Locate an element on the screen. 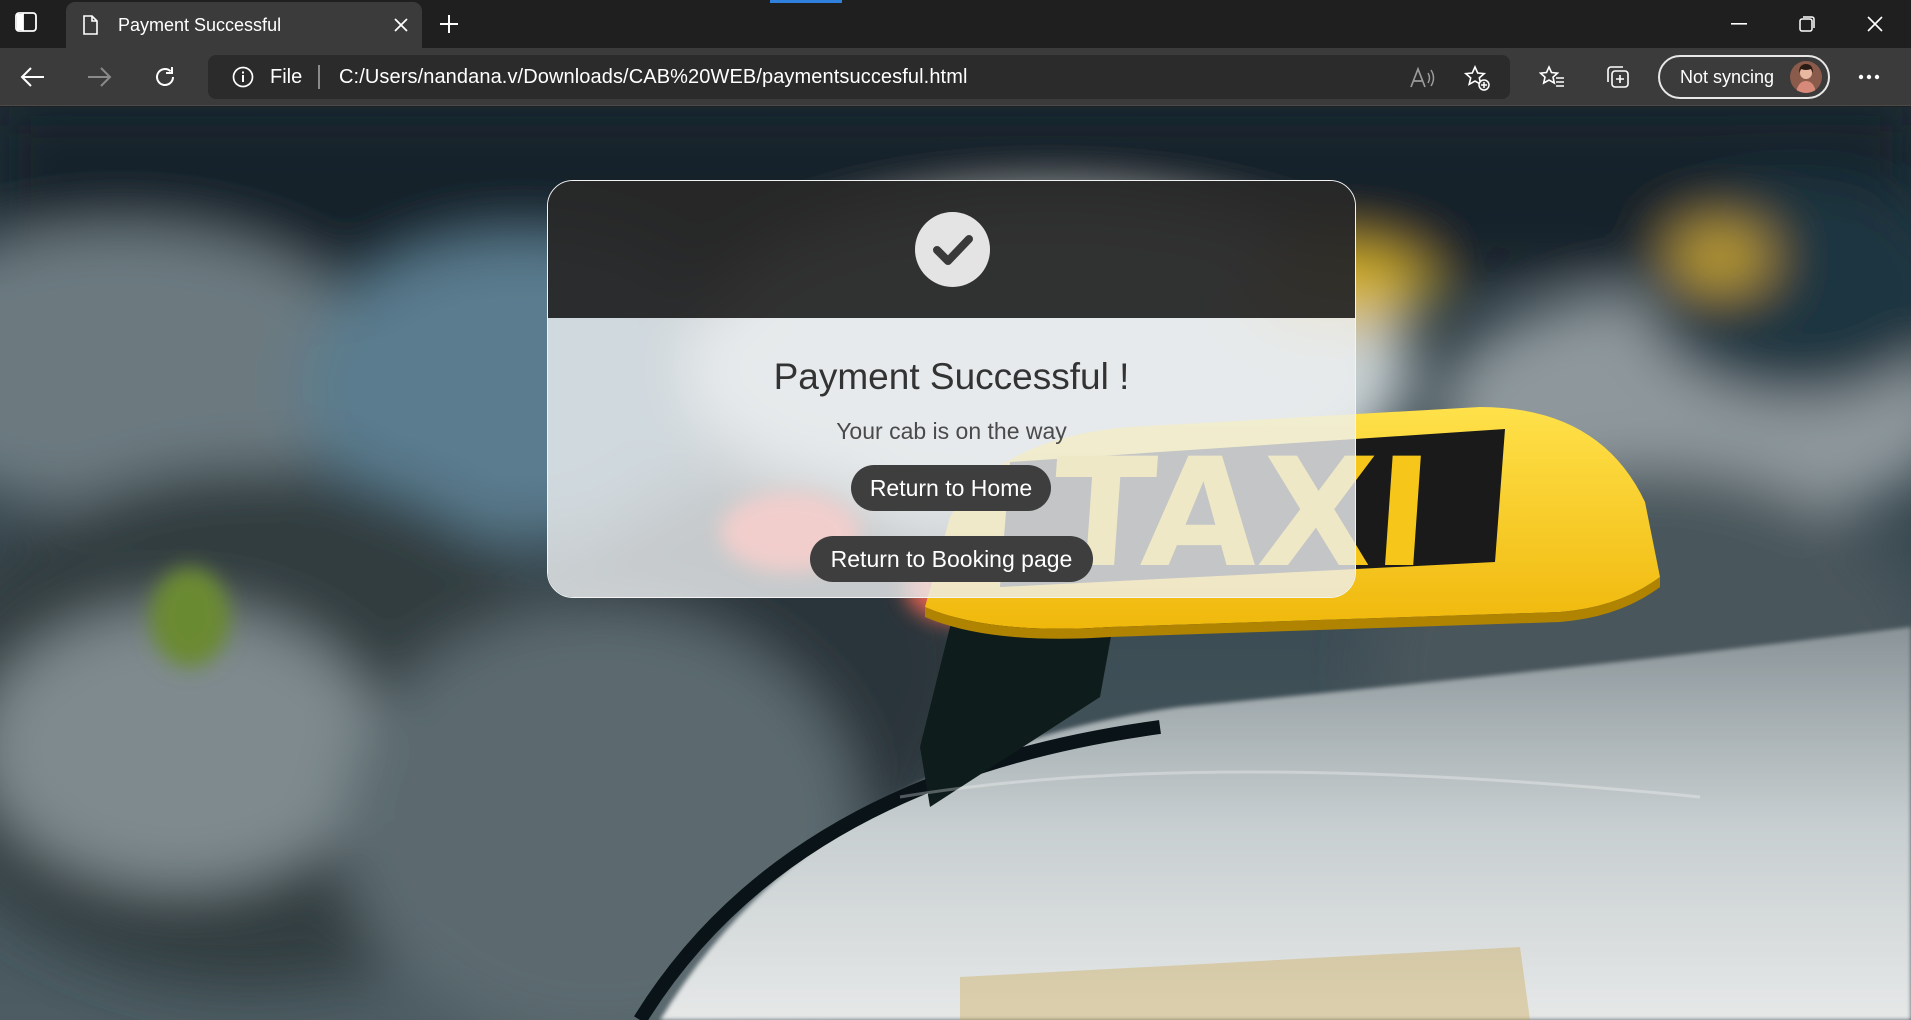 The image size is (1911, 1020). settings-more-button is located at coordinates (1869, 77).